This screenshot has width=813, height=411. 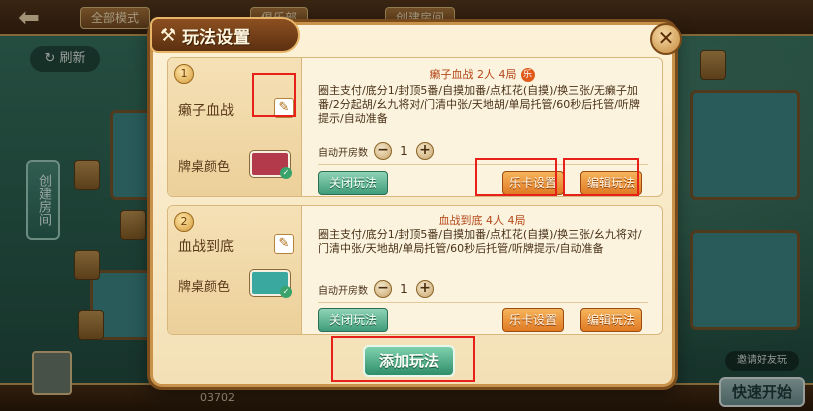 I want to click on mode-index-badge: 2, so click(x=184, y=222).